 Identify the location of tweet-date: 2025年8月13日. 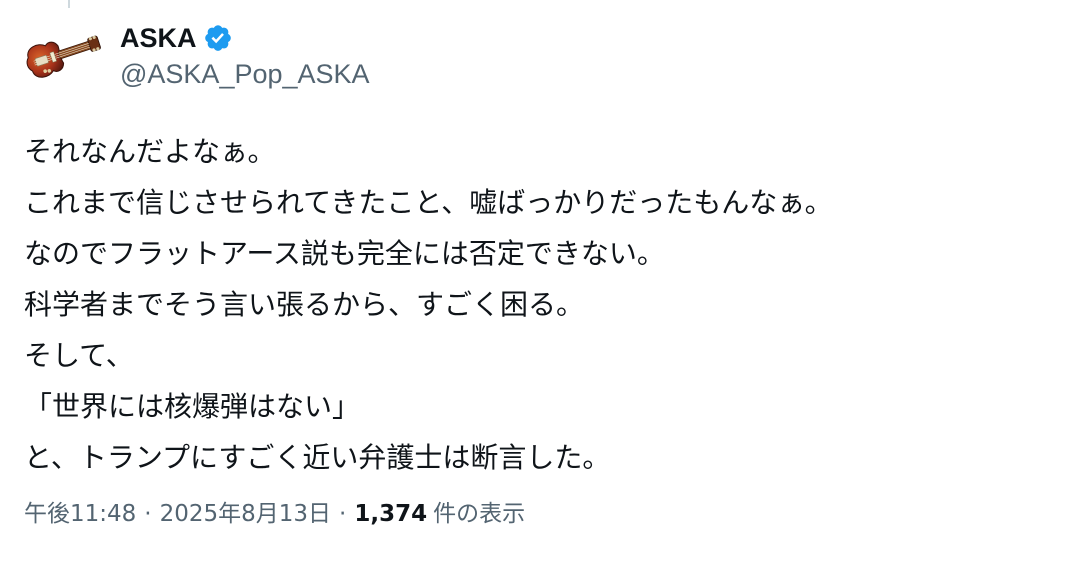
(245, 514).